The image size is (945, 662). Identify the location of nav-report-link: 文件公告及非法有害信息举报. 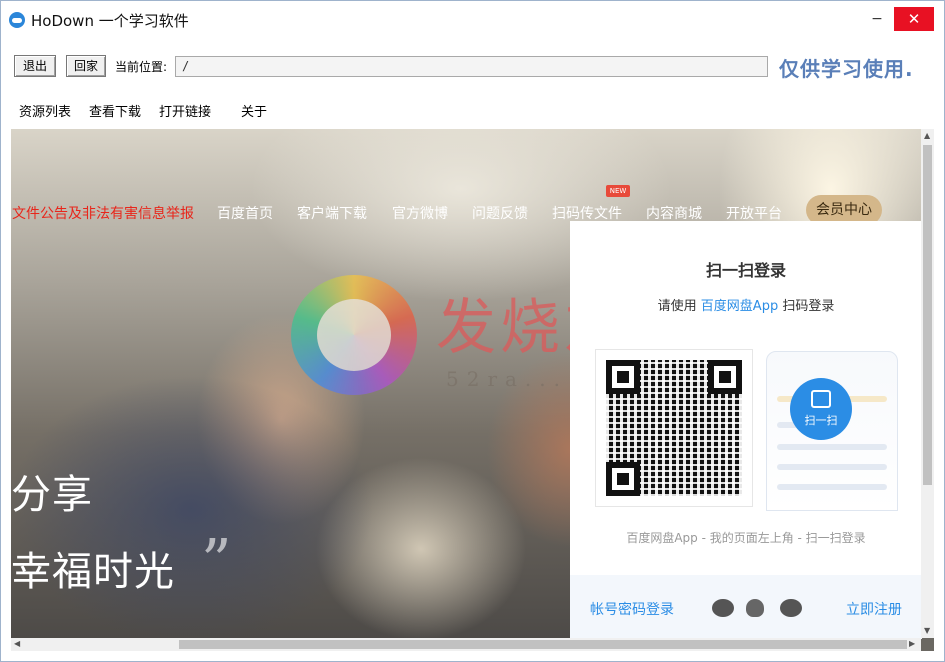
(103, 213).